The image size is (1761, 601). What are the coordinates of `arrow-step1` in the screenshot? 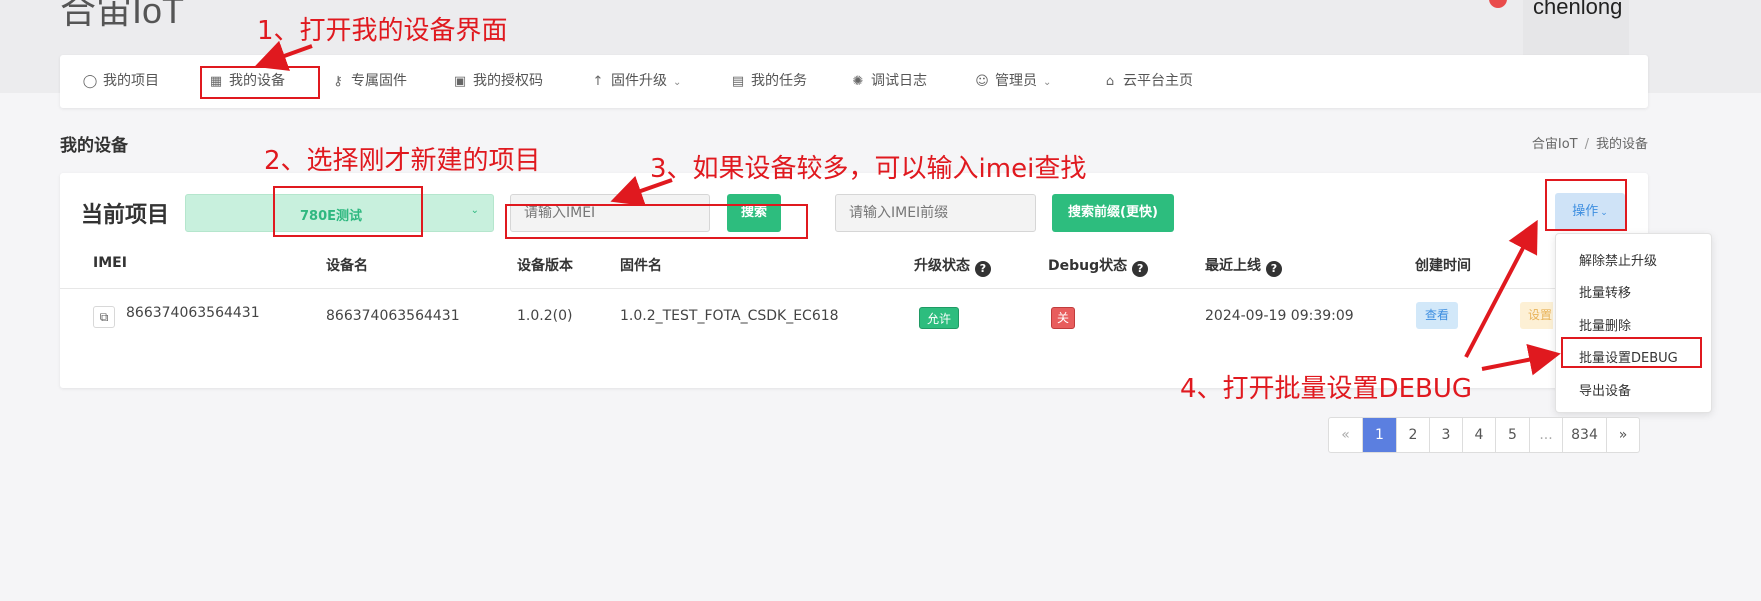 It's located at (283, 55).